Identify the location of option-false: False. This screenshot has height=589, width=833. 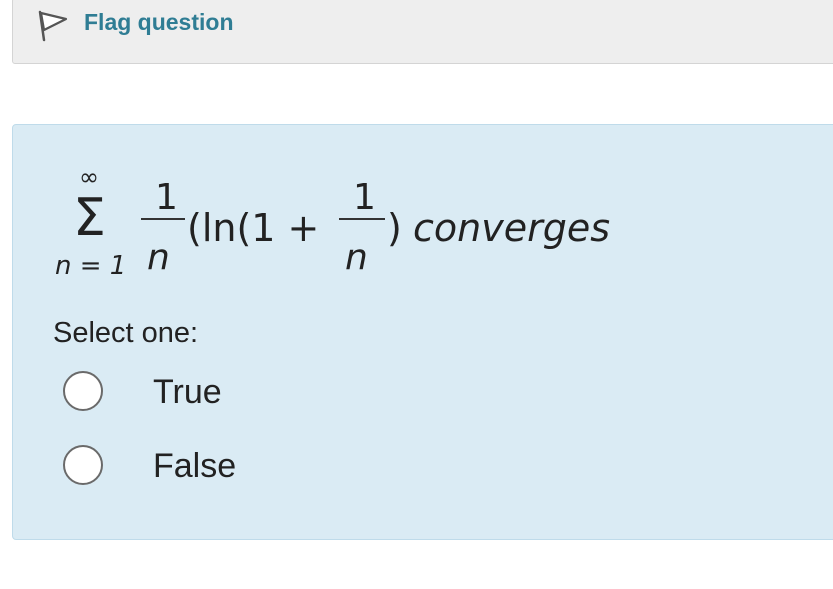
(213, 468).